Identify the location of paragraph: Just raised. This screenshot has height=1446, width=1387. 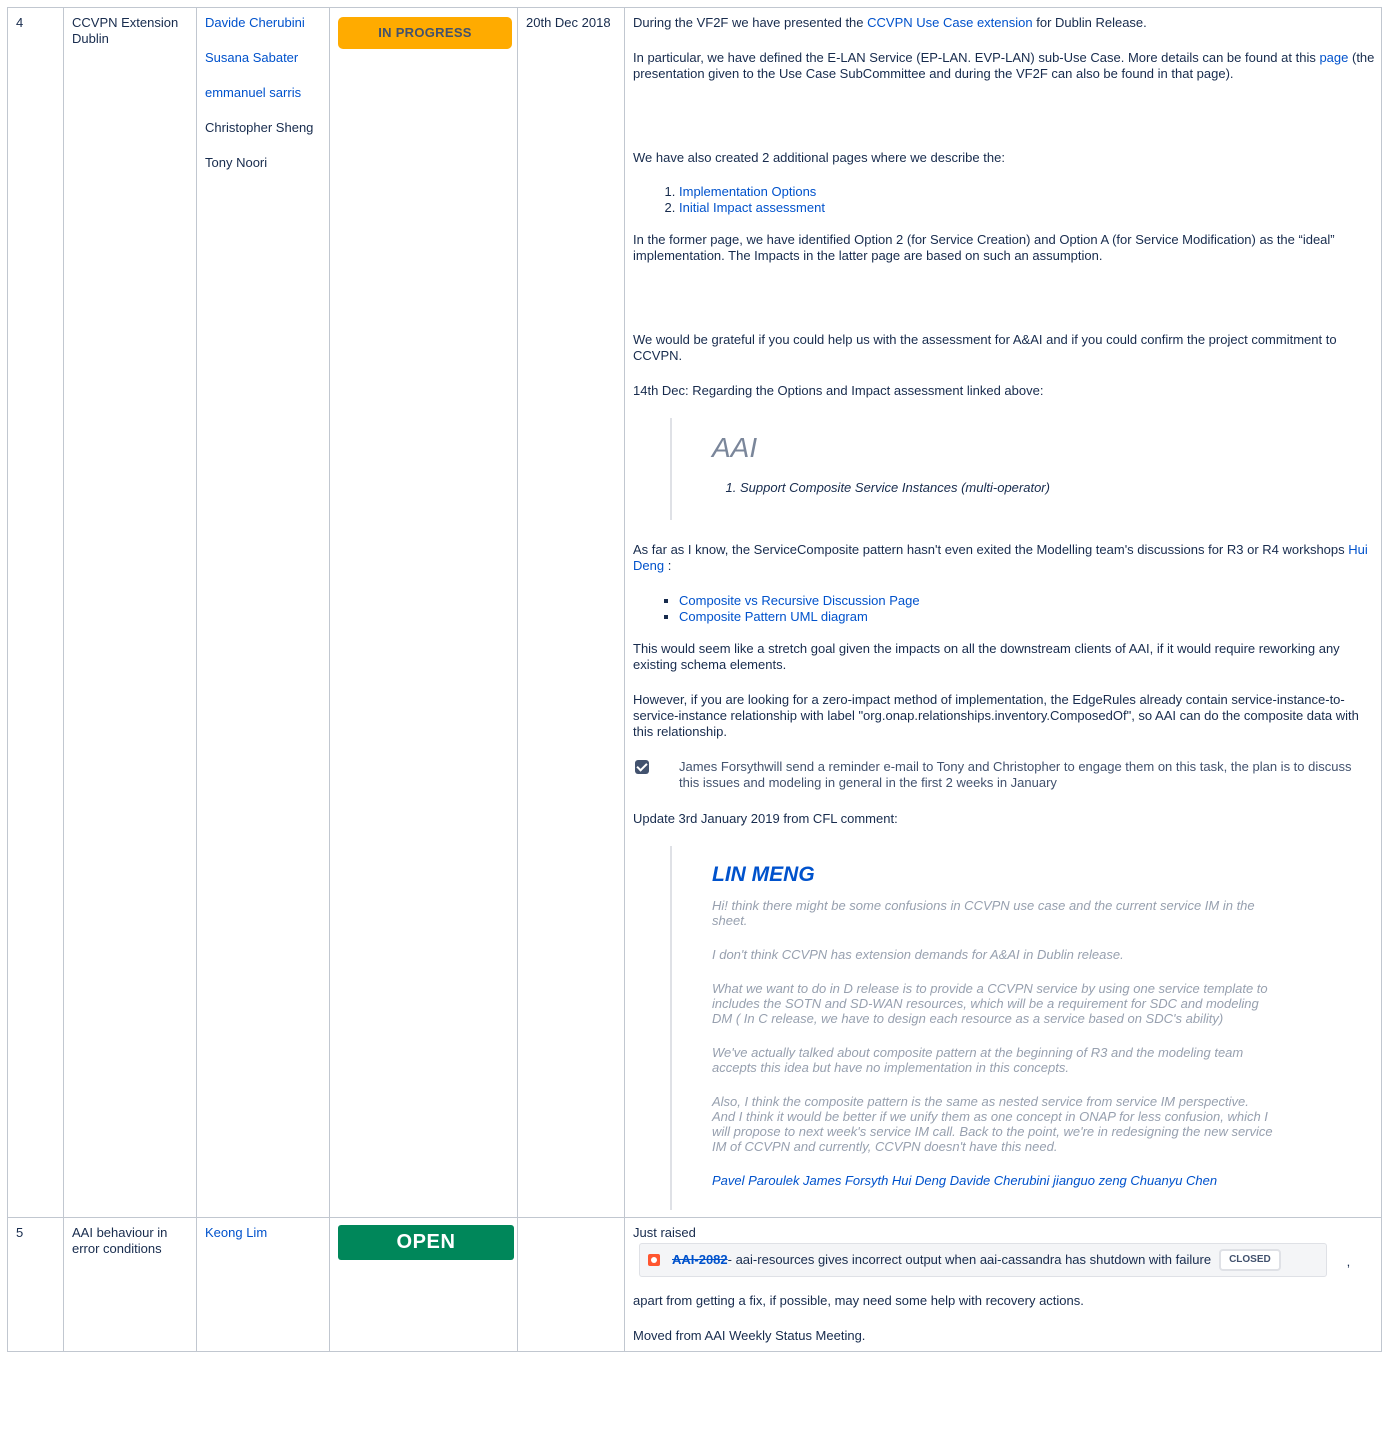
(664, 1232).